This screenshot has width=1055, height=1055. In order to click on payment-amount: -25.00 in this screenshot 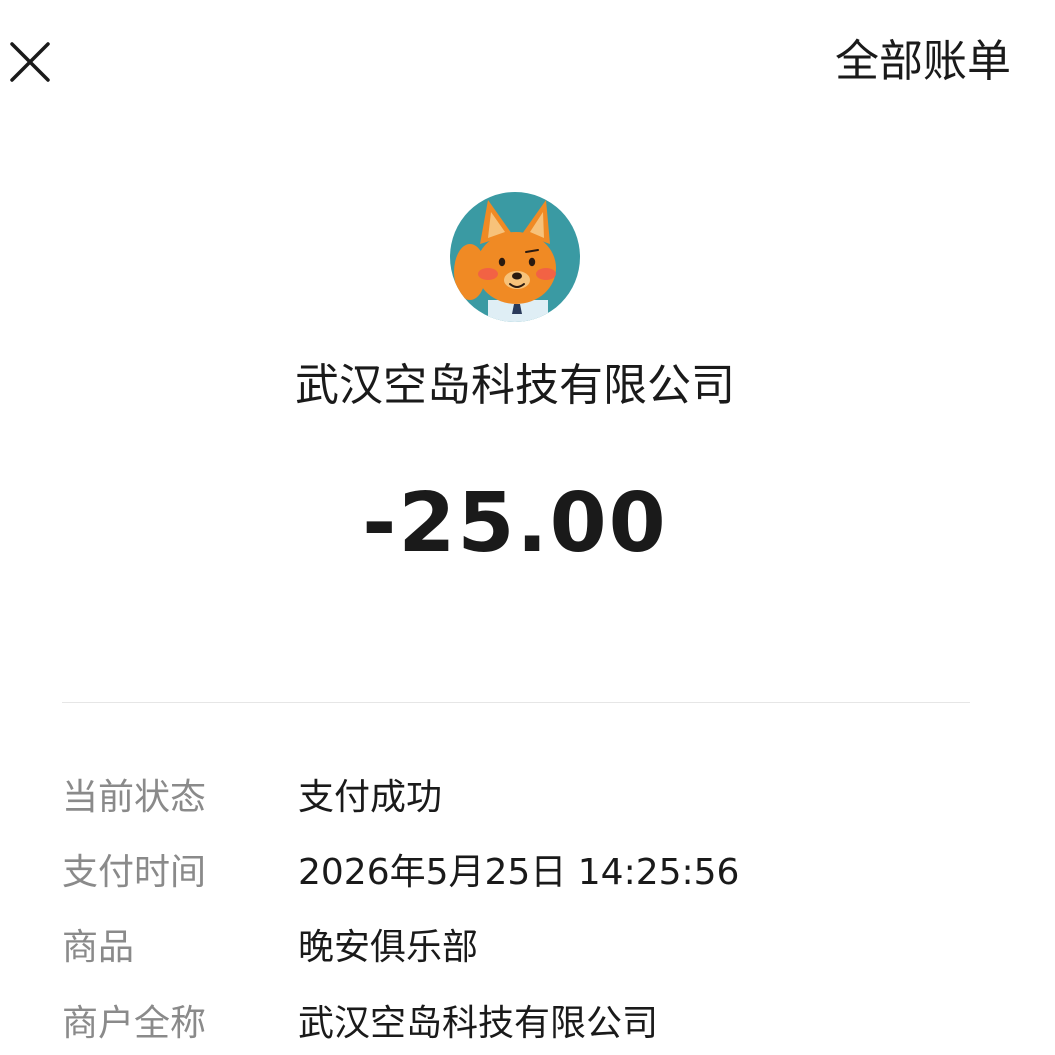, I will do `click(515, 523)`.